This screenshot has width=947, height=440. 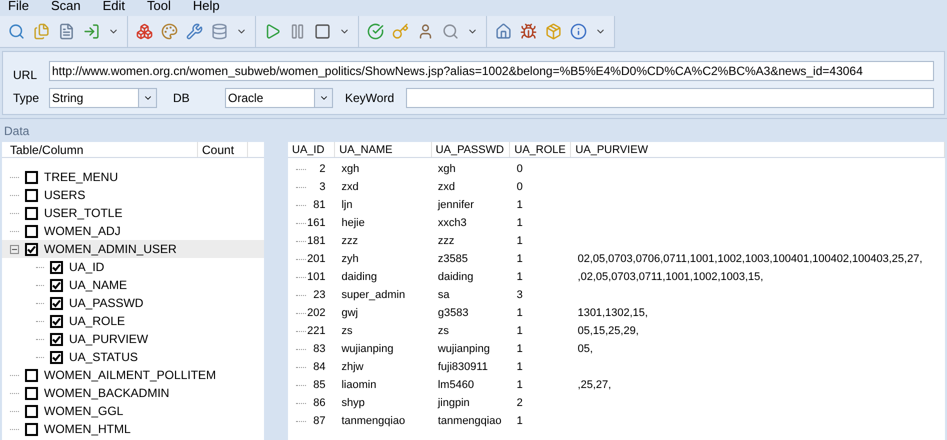 I want to click on tree-item: WOMEN_HTML, so click(x=87, y=429).